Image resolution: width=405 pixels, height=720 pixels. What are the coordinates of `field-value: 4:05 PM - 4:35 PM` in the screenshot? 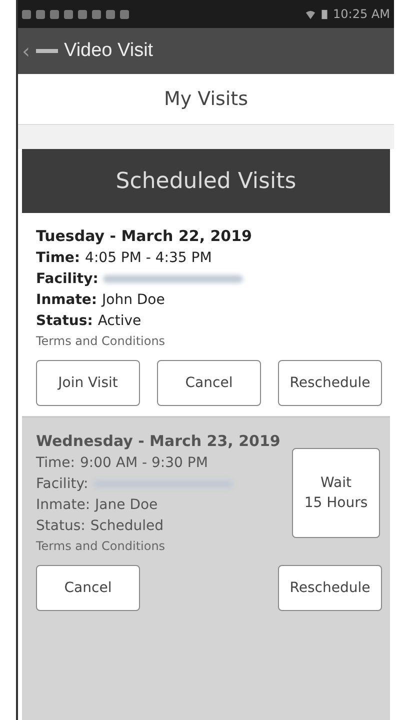 It's located at (148, 258).